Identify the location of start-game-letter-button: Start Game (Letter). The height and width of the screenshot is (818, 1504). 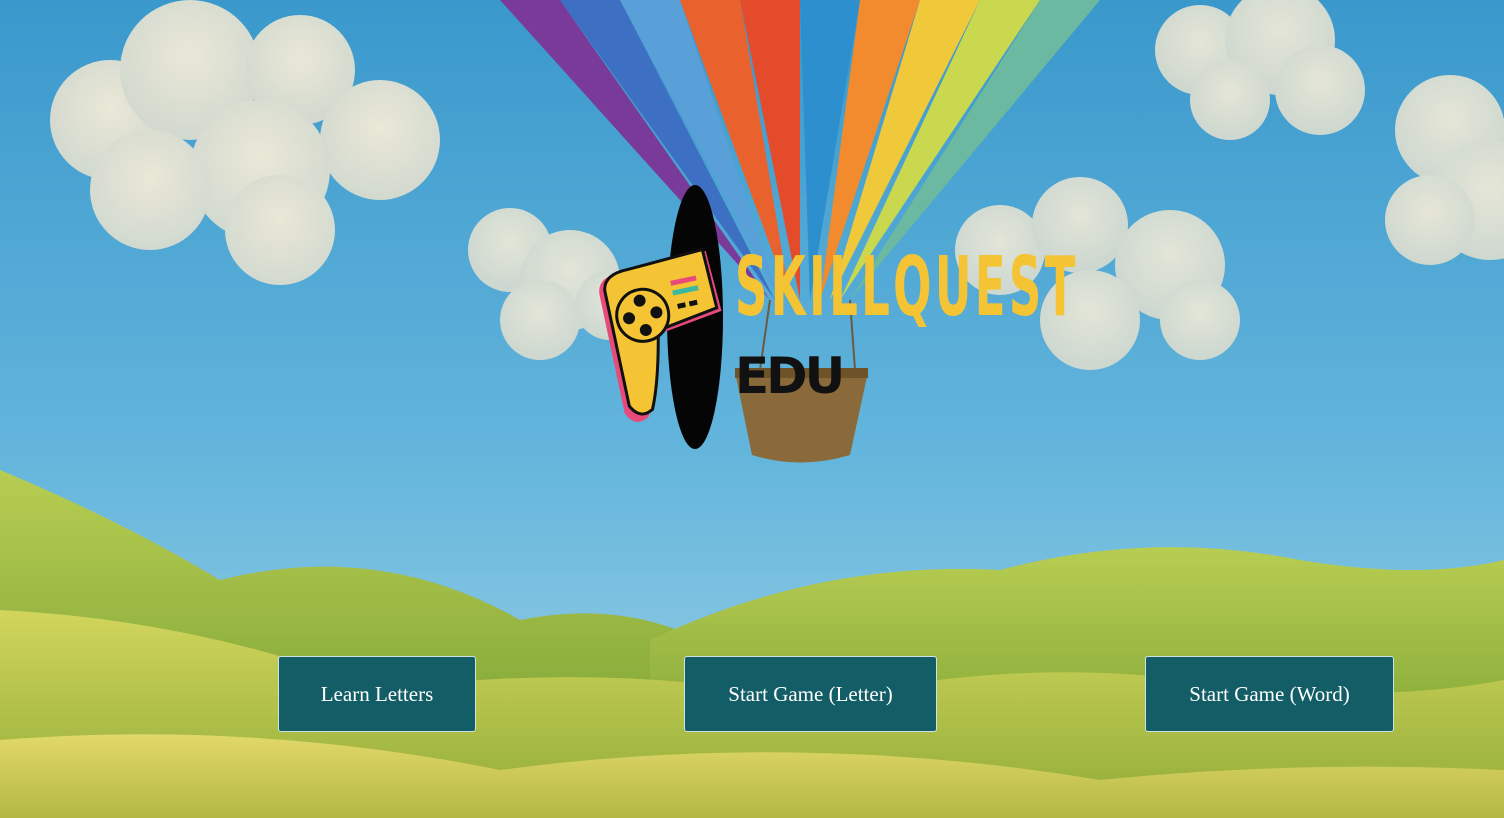
(810, 694).